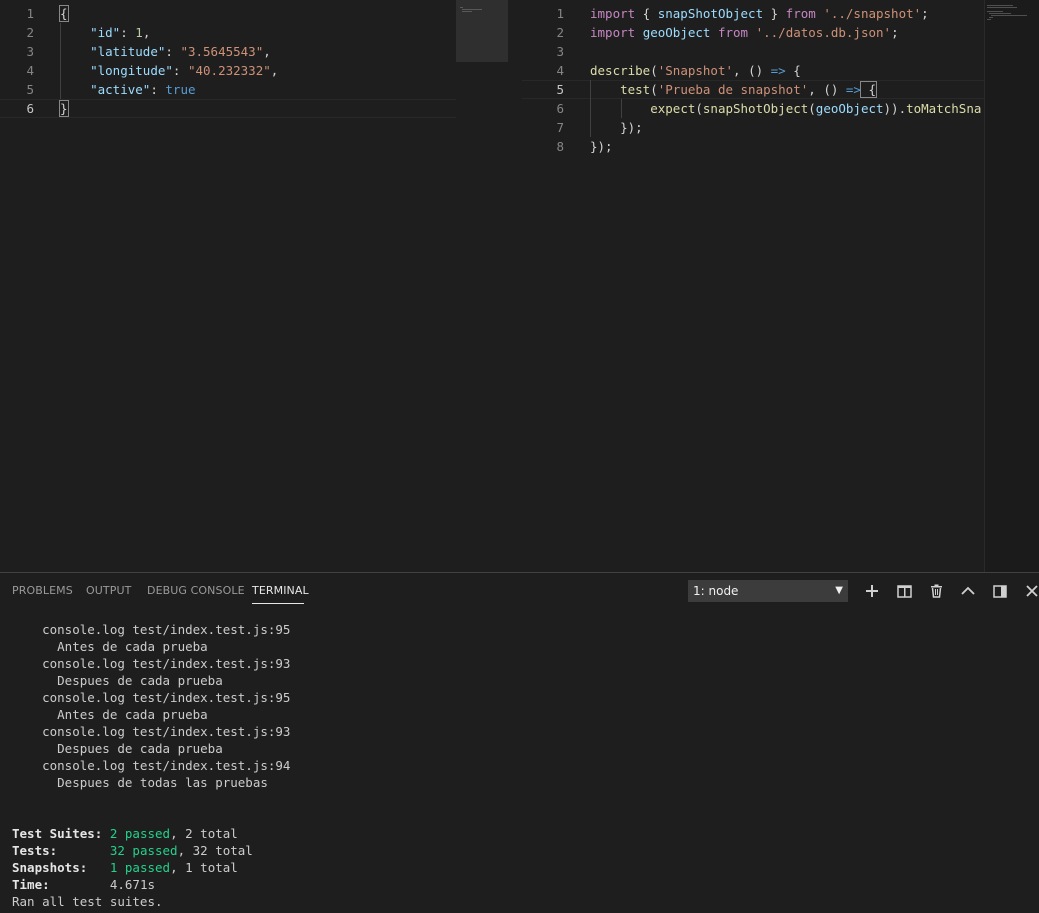  What do you see at coordinates (30, 13) in the screenshot?
I see `line-number: 1` at bounding box center [30, 13].